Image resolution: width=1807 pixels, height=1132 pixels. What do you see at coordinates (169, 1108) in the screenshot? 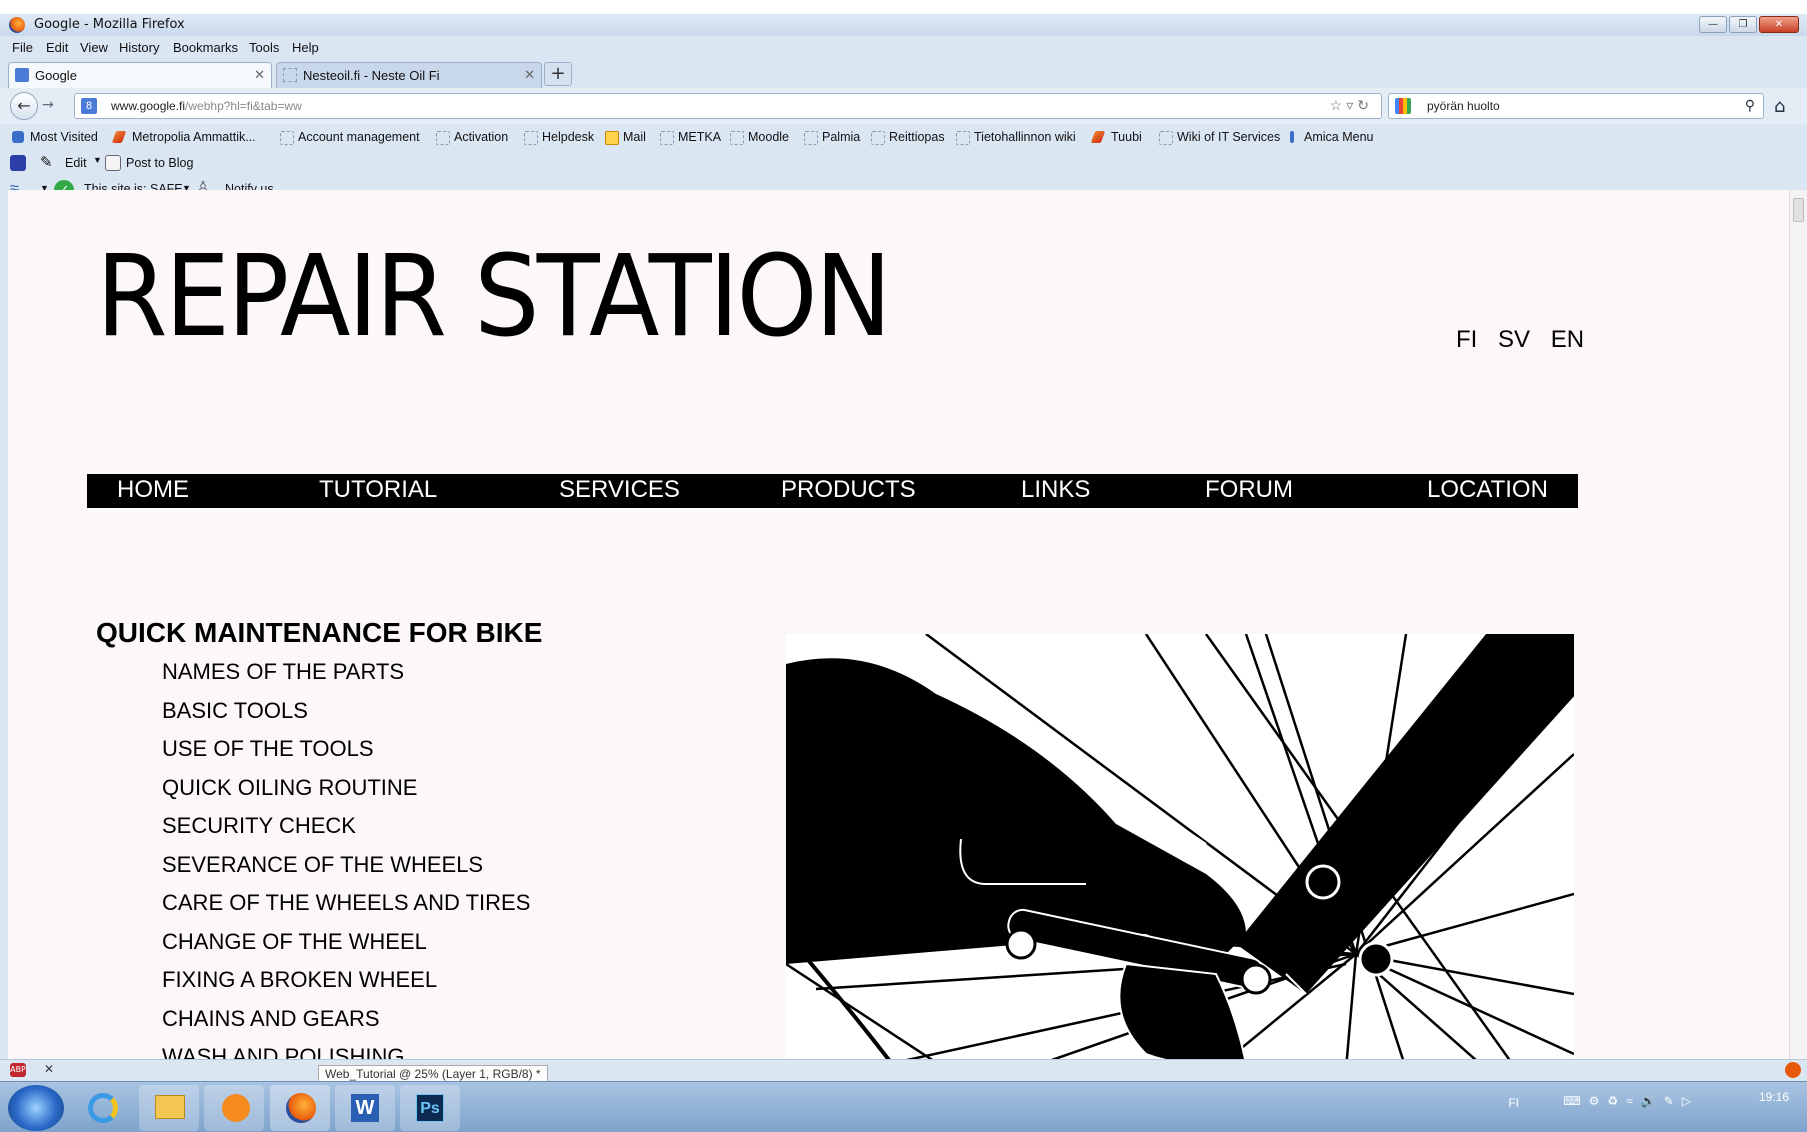
I see `explorer-icon` at bounding box center [169, 1108].